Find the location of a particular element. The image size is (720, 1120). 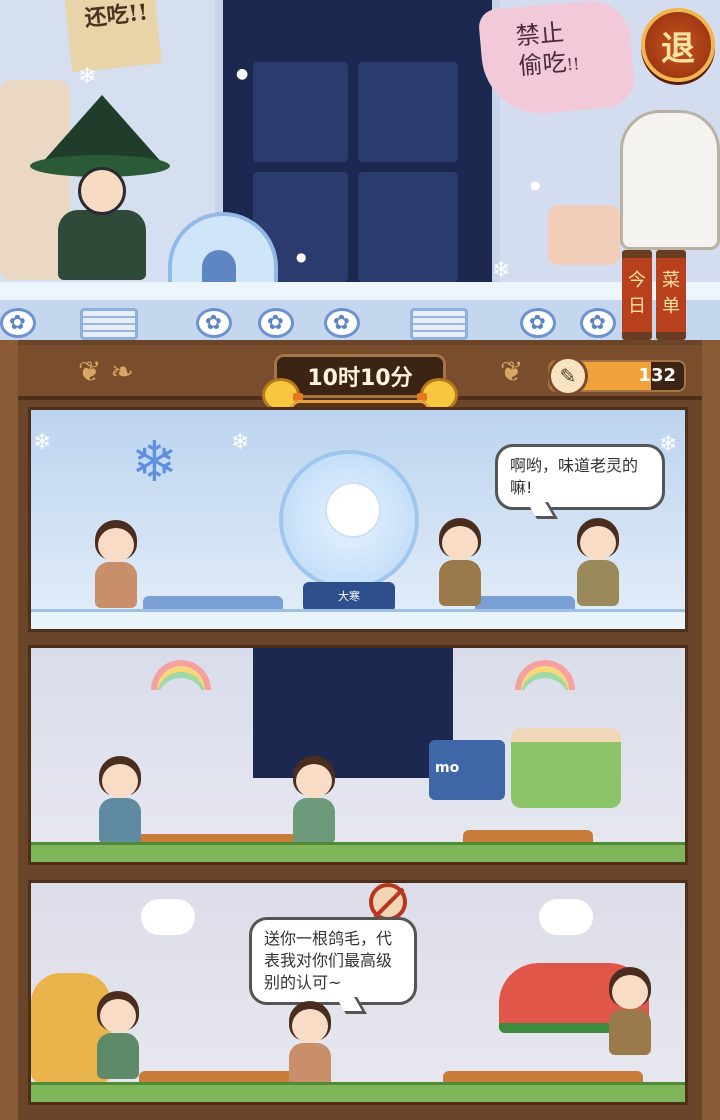

menu-scroll-right: 菜单 is located at coordinates (671, 295).